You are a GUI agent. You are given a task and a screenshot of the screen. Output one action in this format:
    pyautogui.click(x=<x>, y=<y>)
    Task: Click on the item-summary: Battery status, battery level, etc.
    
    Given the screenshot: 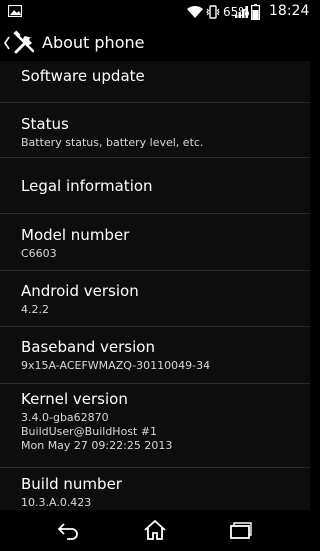 What is the action you would take?
    pyautogui.click(x=112, y=142)
    